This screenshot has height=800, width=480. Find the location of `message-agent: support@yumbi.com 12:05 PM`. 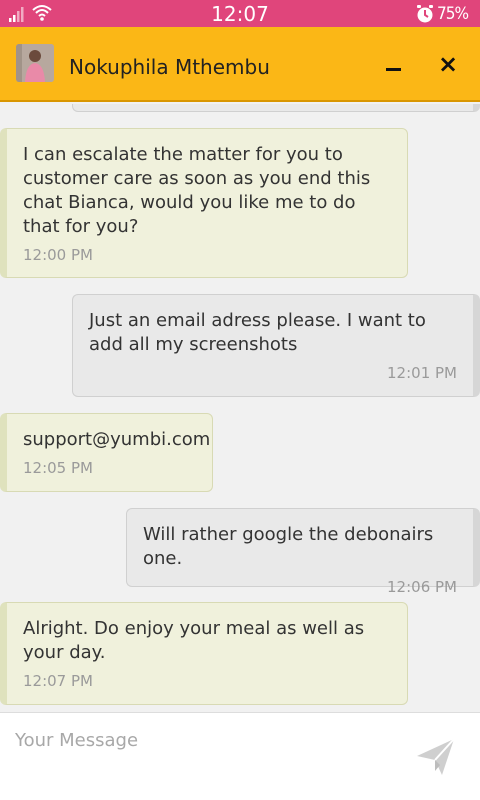

message-agent: support@yumbi.com 12:05 PM is located at coordinates (106, 452).